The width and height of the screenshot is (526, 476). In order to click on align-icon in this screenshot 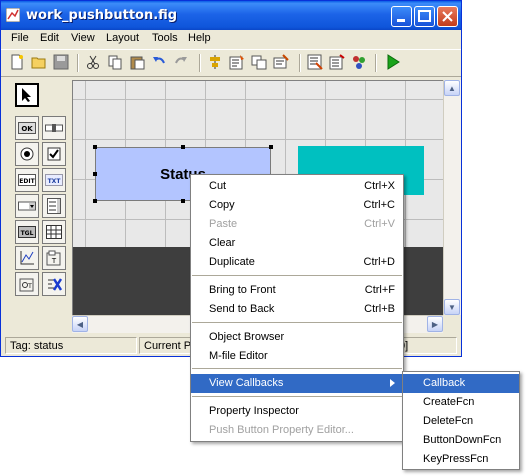, I will do `click(215, 62)`.